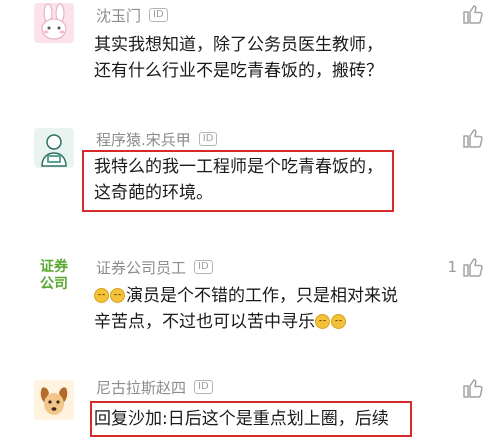 The width and height of the screenshot is (499, 442). Describe the element at coordinates (238, 45) in the screenshot. I see `comment-line: 其实我想知道，除了公务员医生教师，` at that location.